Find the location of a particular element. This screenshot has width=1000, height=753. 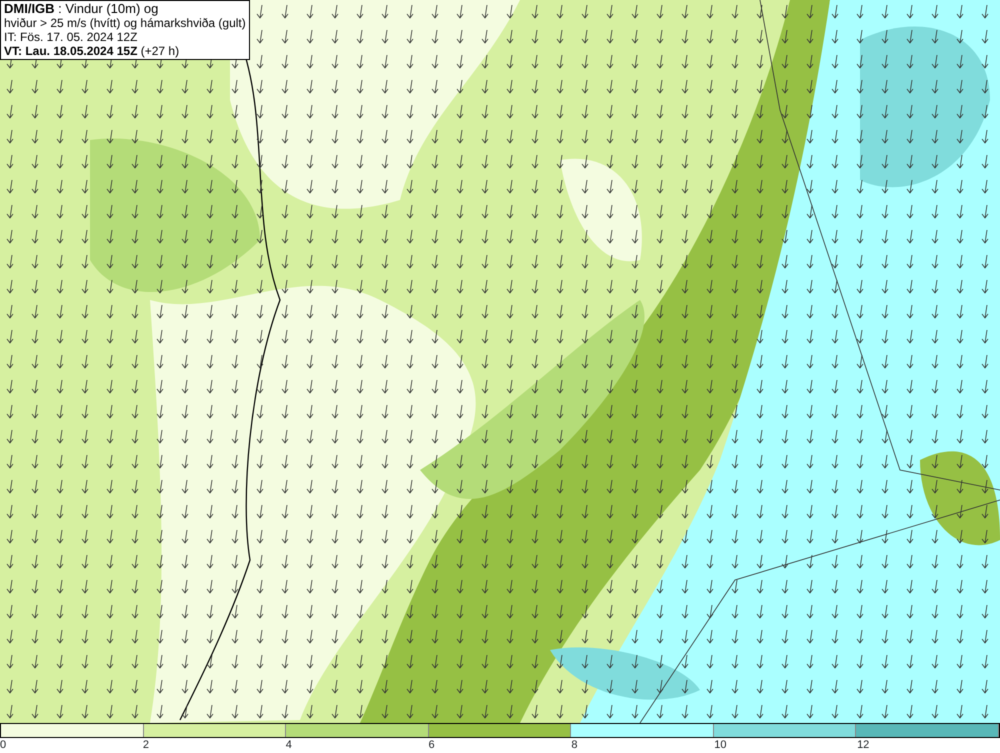

legend-tick-label: 10 is located at coordinates (720, 745).